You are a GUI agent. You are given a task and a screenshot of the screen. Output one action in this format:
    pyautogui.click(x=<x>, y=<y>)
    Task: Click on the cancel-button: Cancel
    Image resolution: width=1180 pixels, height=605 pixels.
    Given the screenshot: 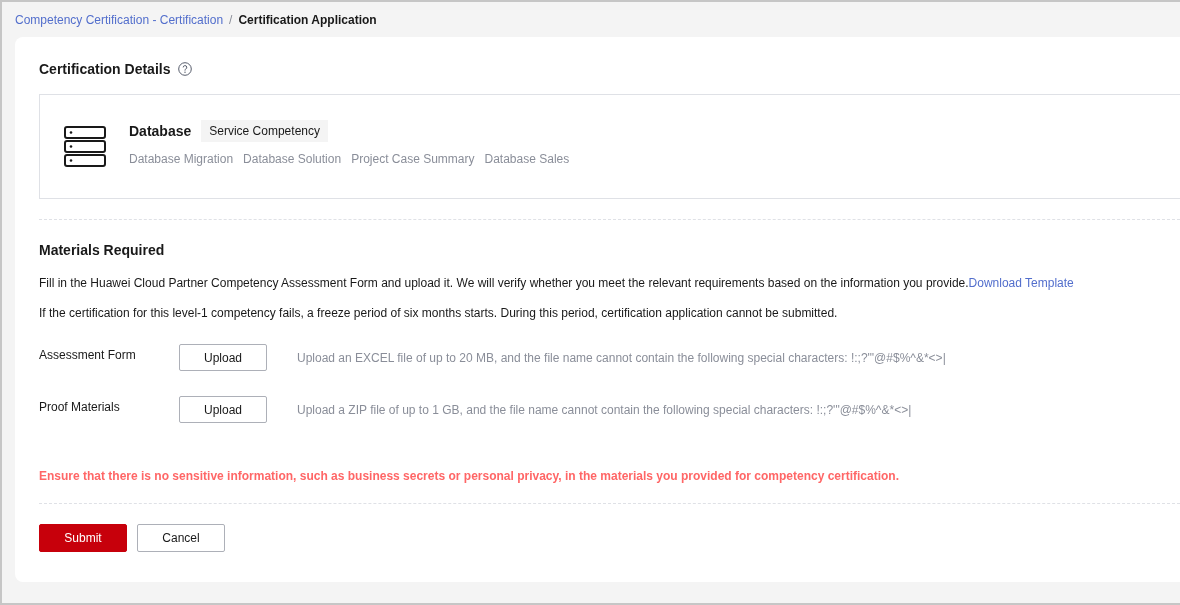 What is the action you would take?
    pyautogui.click(x=181, y=538)
    